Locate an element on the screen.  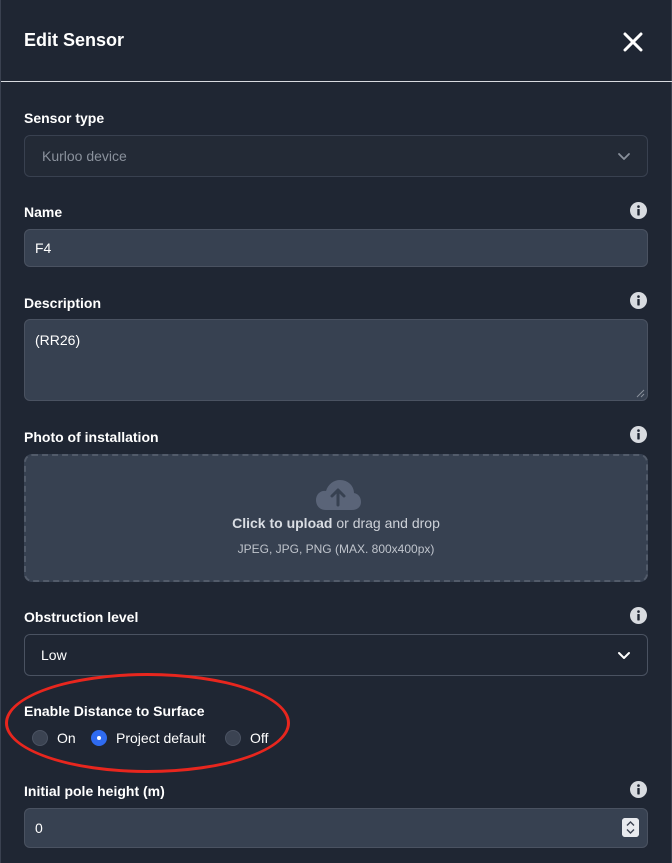
dialog-title: Edit Sensor is located at coordinates (74, 40).